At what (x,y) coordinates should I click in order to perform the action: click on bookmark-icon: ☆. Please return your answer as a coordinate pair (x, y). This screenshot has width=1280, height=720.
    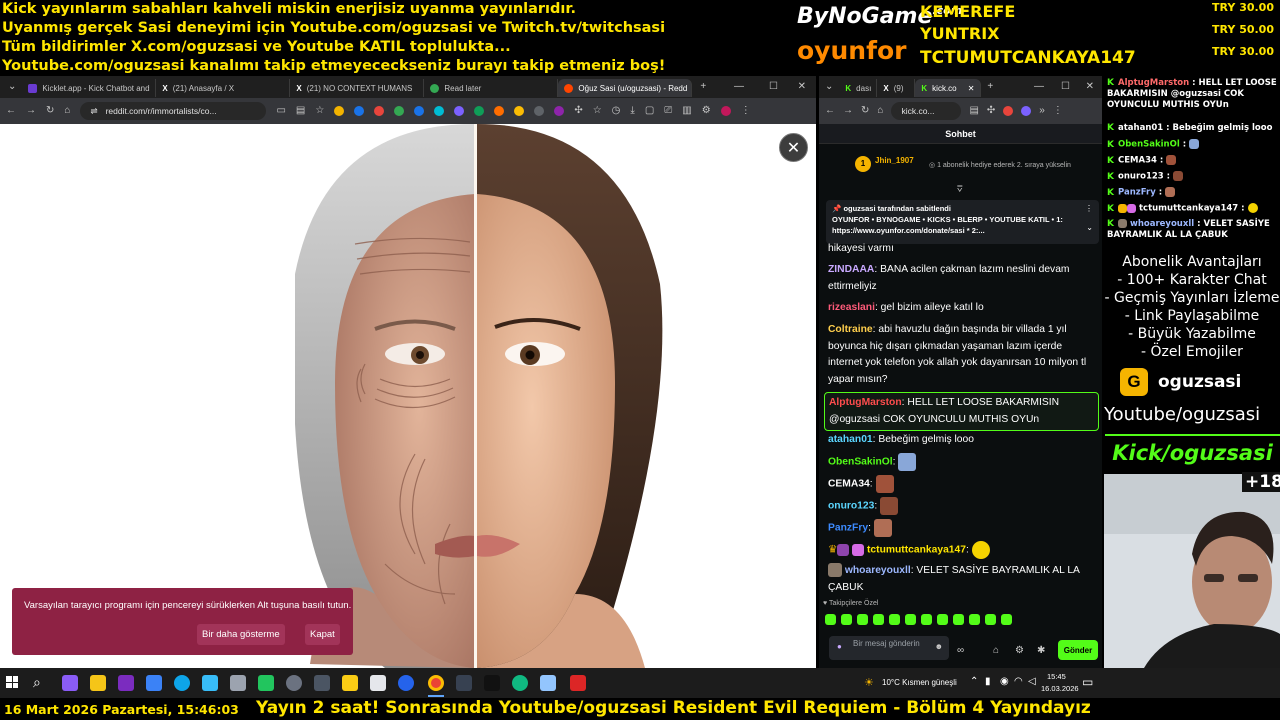
    Looking at the image, I should click on (597, 111).